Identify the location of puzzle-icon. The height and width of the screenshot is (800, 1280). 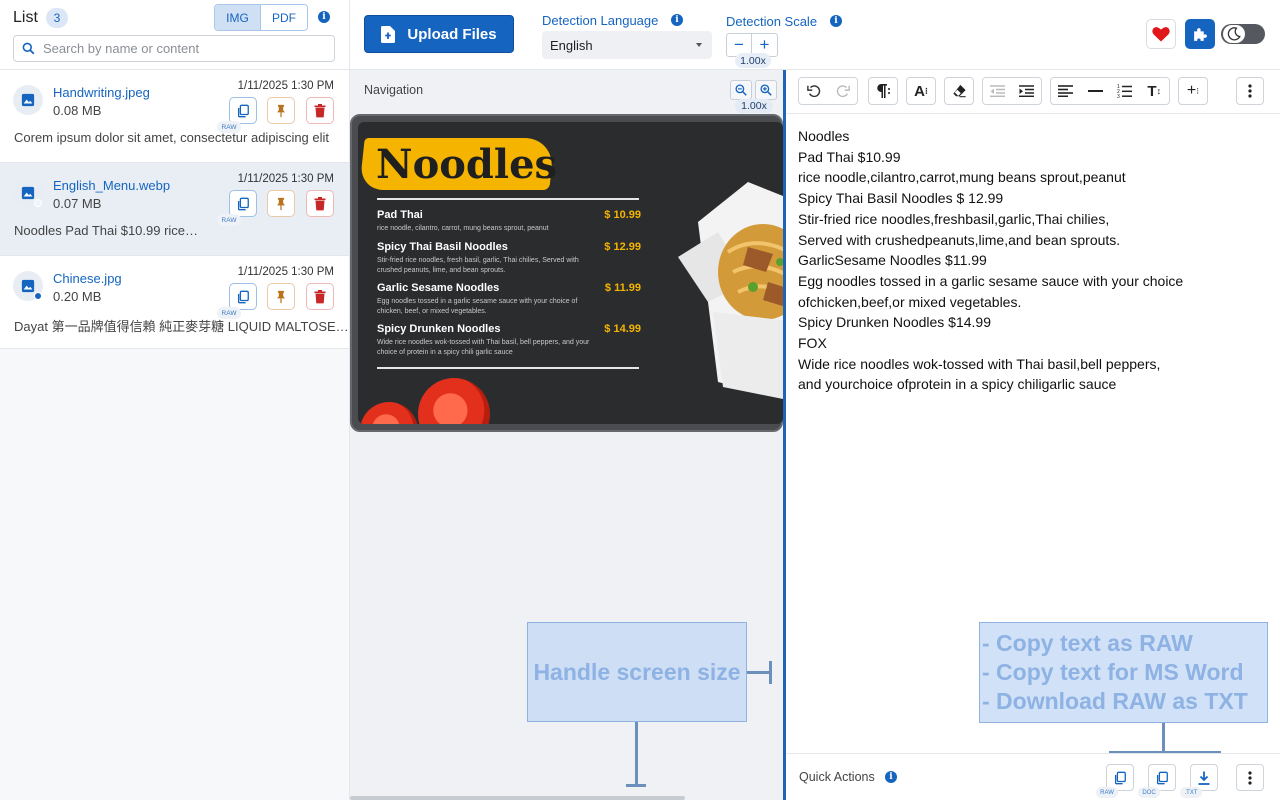
(1200, 34).